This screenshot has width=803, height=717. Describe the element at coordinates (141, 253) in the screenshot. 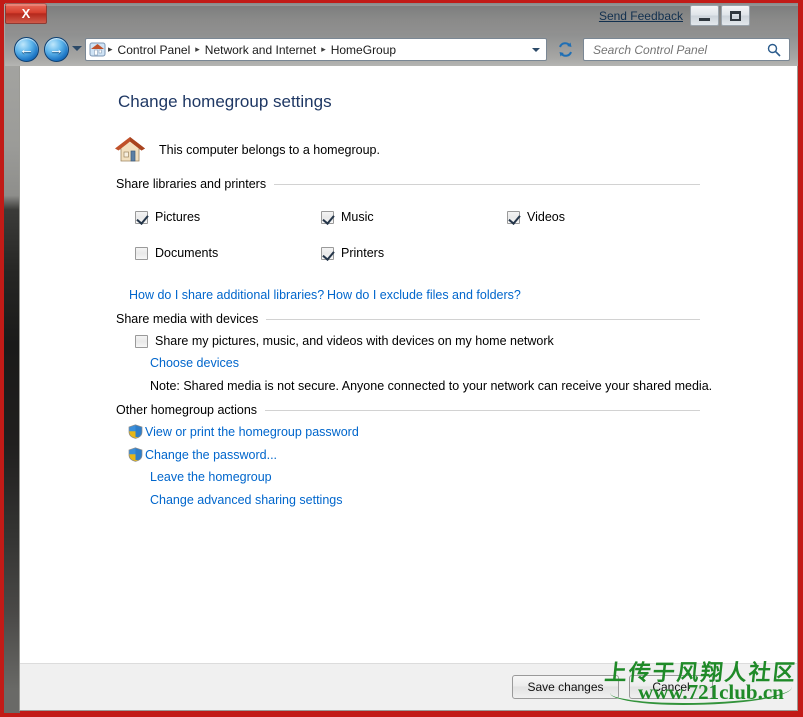

I see `checkbox-documents` at that location.